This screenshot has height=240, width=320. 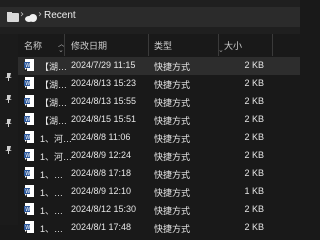 What do you see at coordinates (101, 137) in the screenshot?
I see `file-date: 2024/8/8 11:06` at bounding box center [101, 137].